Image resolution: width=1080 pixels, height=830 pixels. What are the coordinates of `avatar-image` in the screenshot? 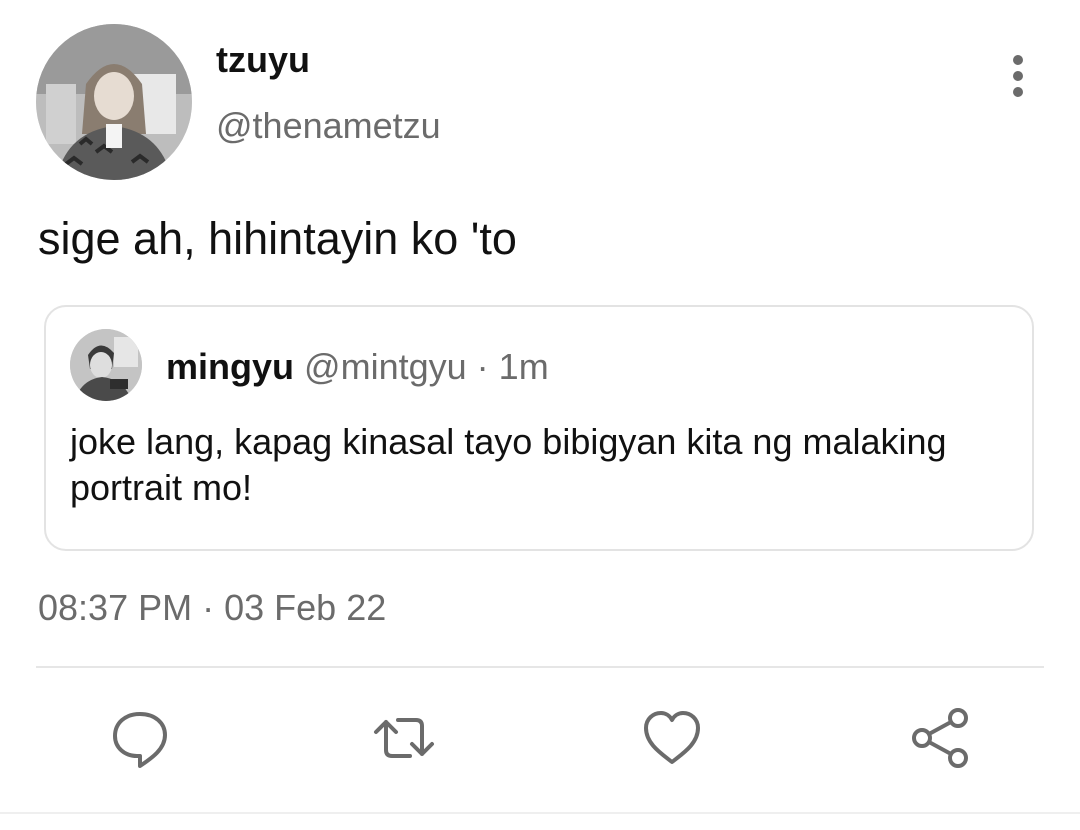 It's located at (114, 102).